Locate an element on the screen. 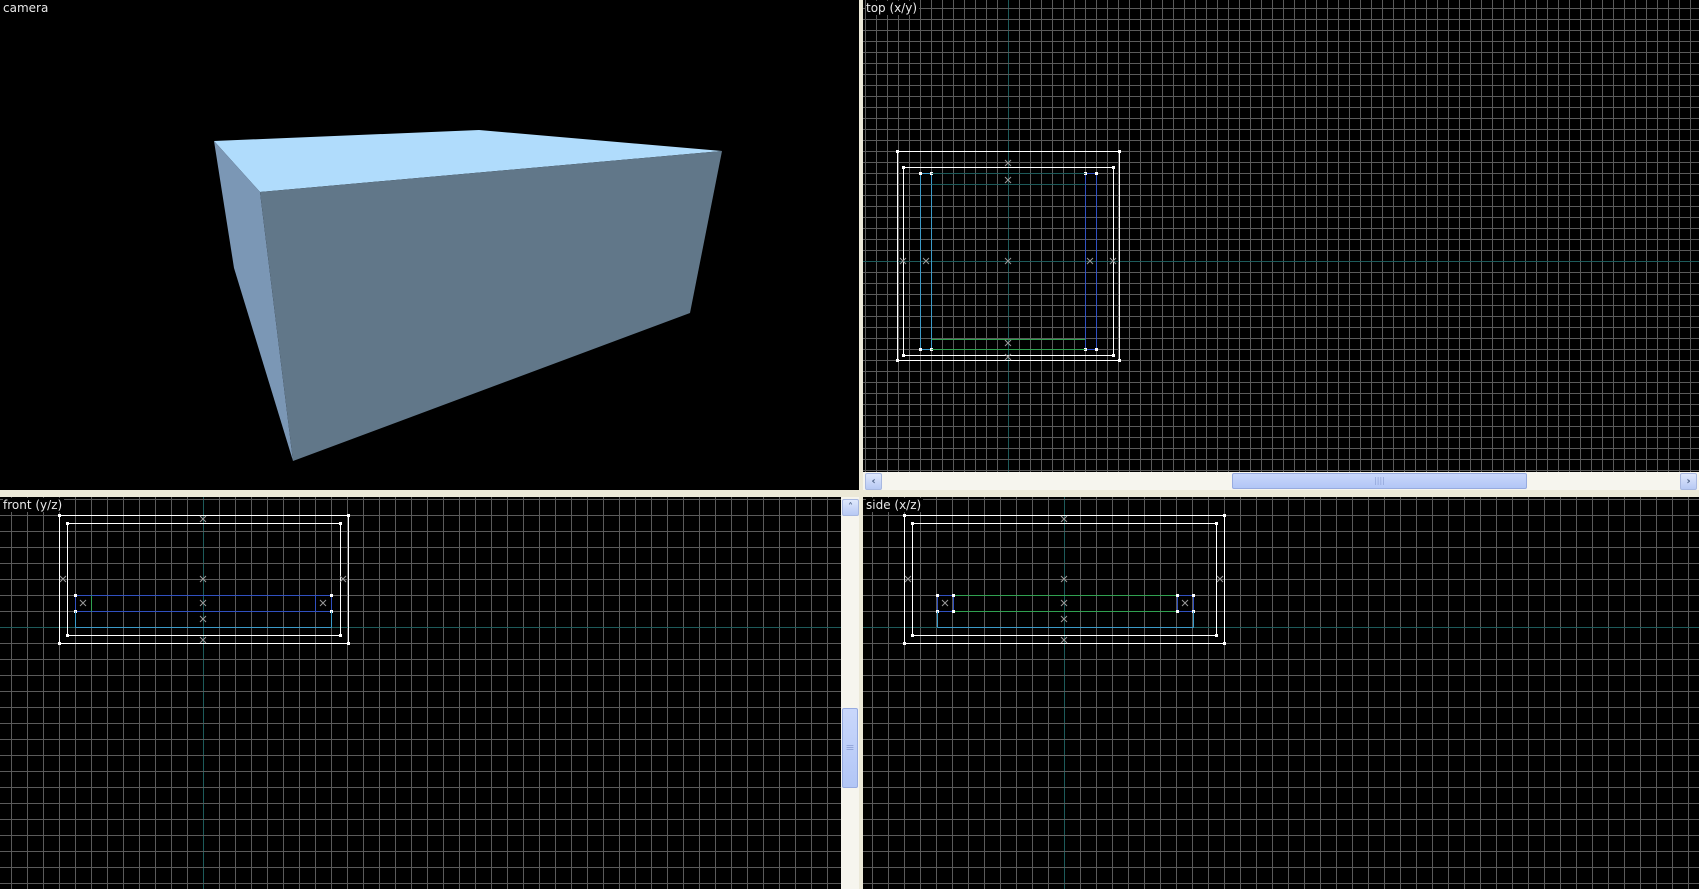 This screenshot has height=889, width=1699. scroll-up-button: ˄ is located at coordinates (850, 507).